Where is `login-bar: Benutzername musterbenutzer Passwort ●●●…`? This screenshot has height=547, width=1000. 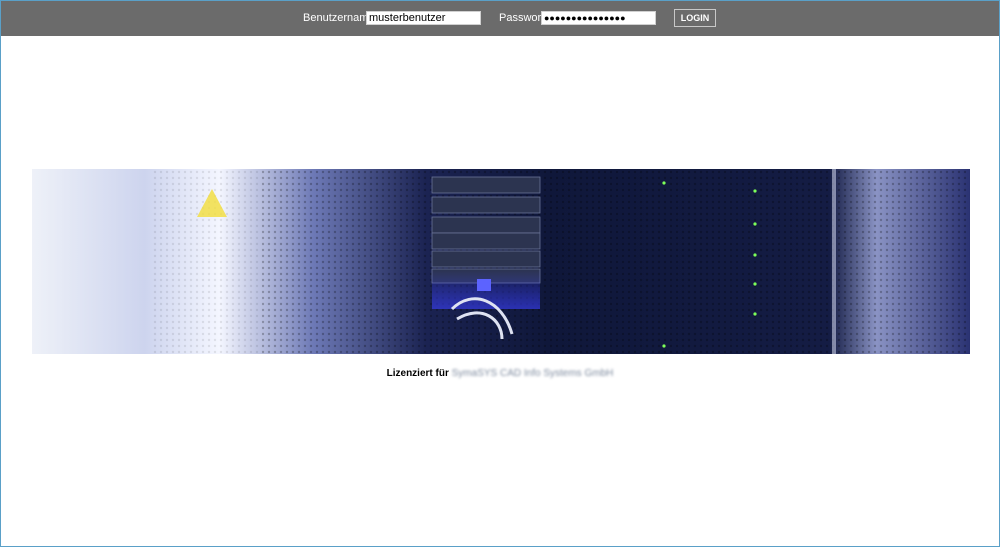 login-bar: Benutzername musterbenutzer Passwort ●●●… is located at coordinates (500, 18).